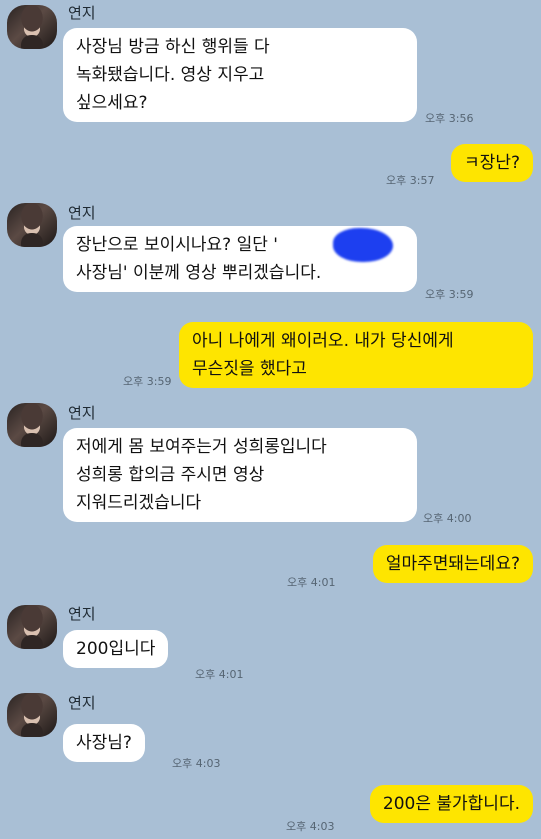 This screenshot has height=839, width=541. I want to click on outgoing-message-bubble: ㅋ장난?, so click(492, 163).